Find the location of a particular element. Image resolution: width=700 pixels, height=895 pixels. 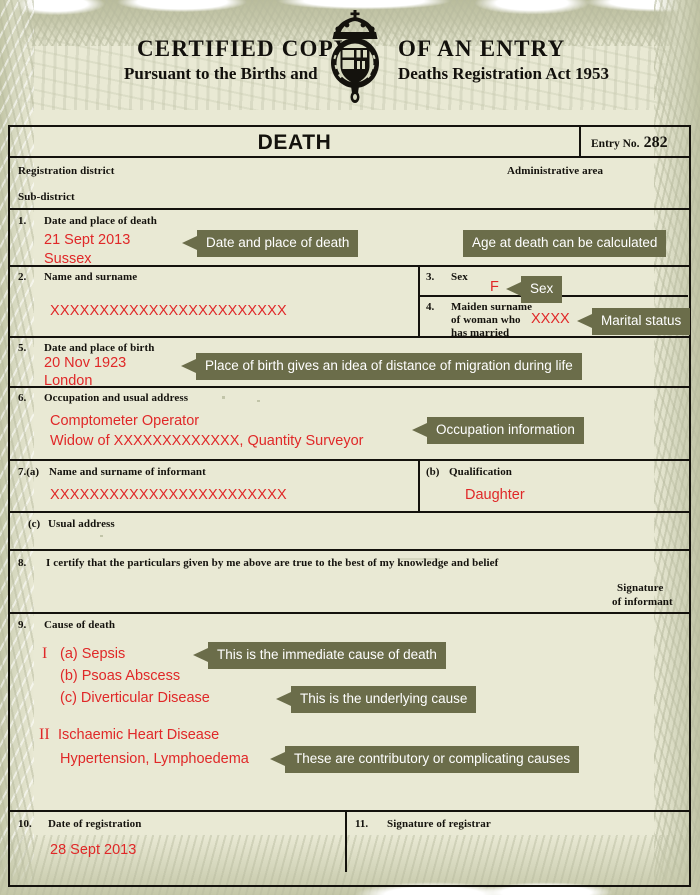

field-7a-label: Name and surname of informant is located at coordinates (127, 472).